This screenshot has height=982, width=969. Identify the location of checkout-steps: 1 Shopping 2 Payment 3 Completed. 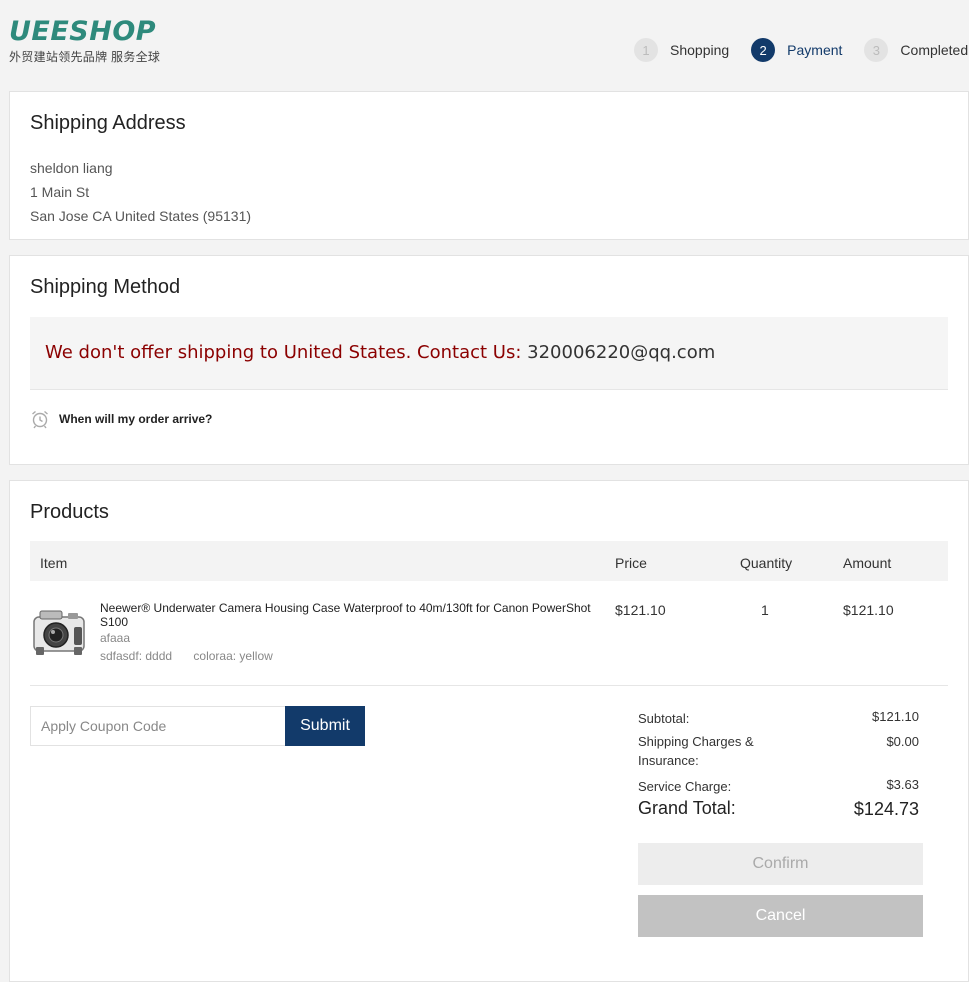
(801, 50).